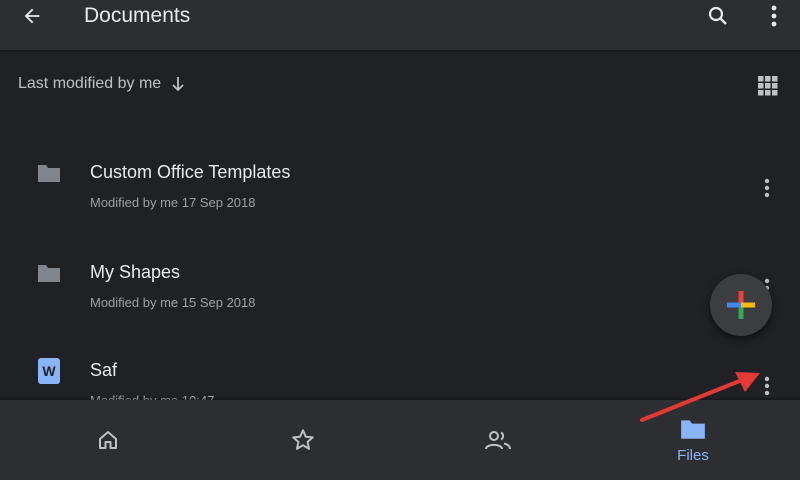 The height and width of the screenshot is (480, 800). I want to click on top-app-bar: Documents, so click(400, 25).